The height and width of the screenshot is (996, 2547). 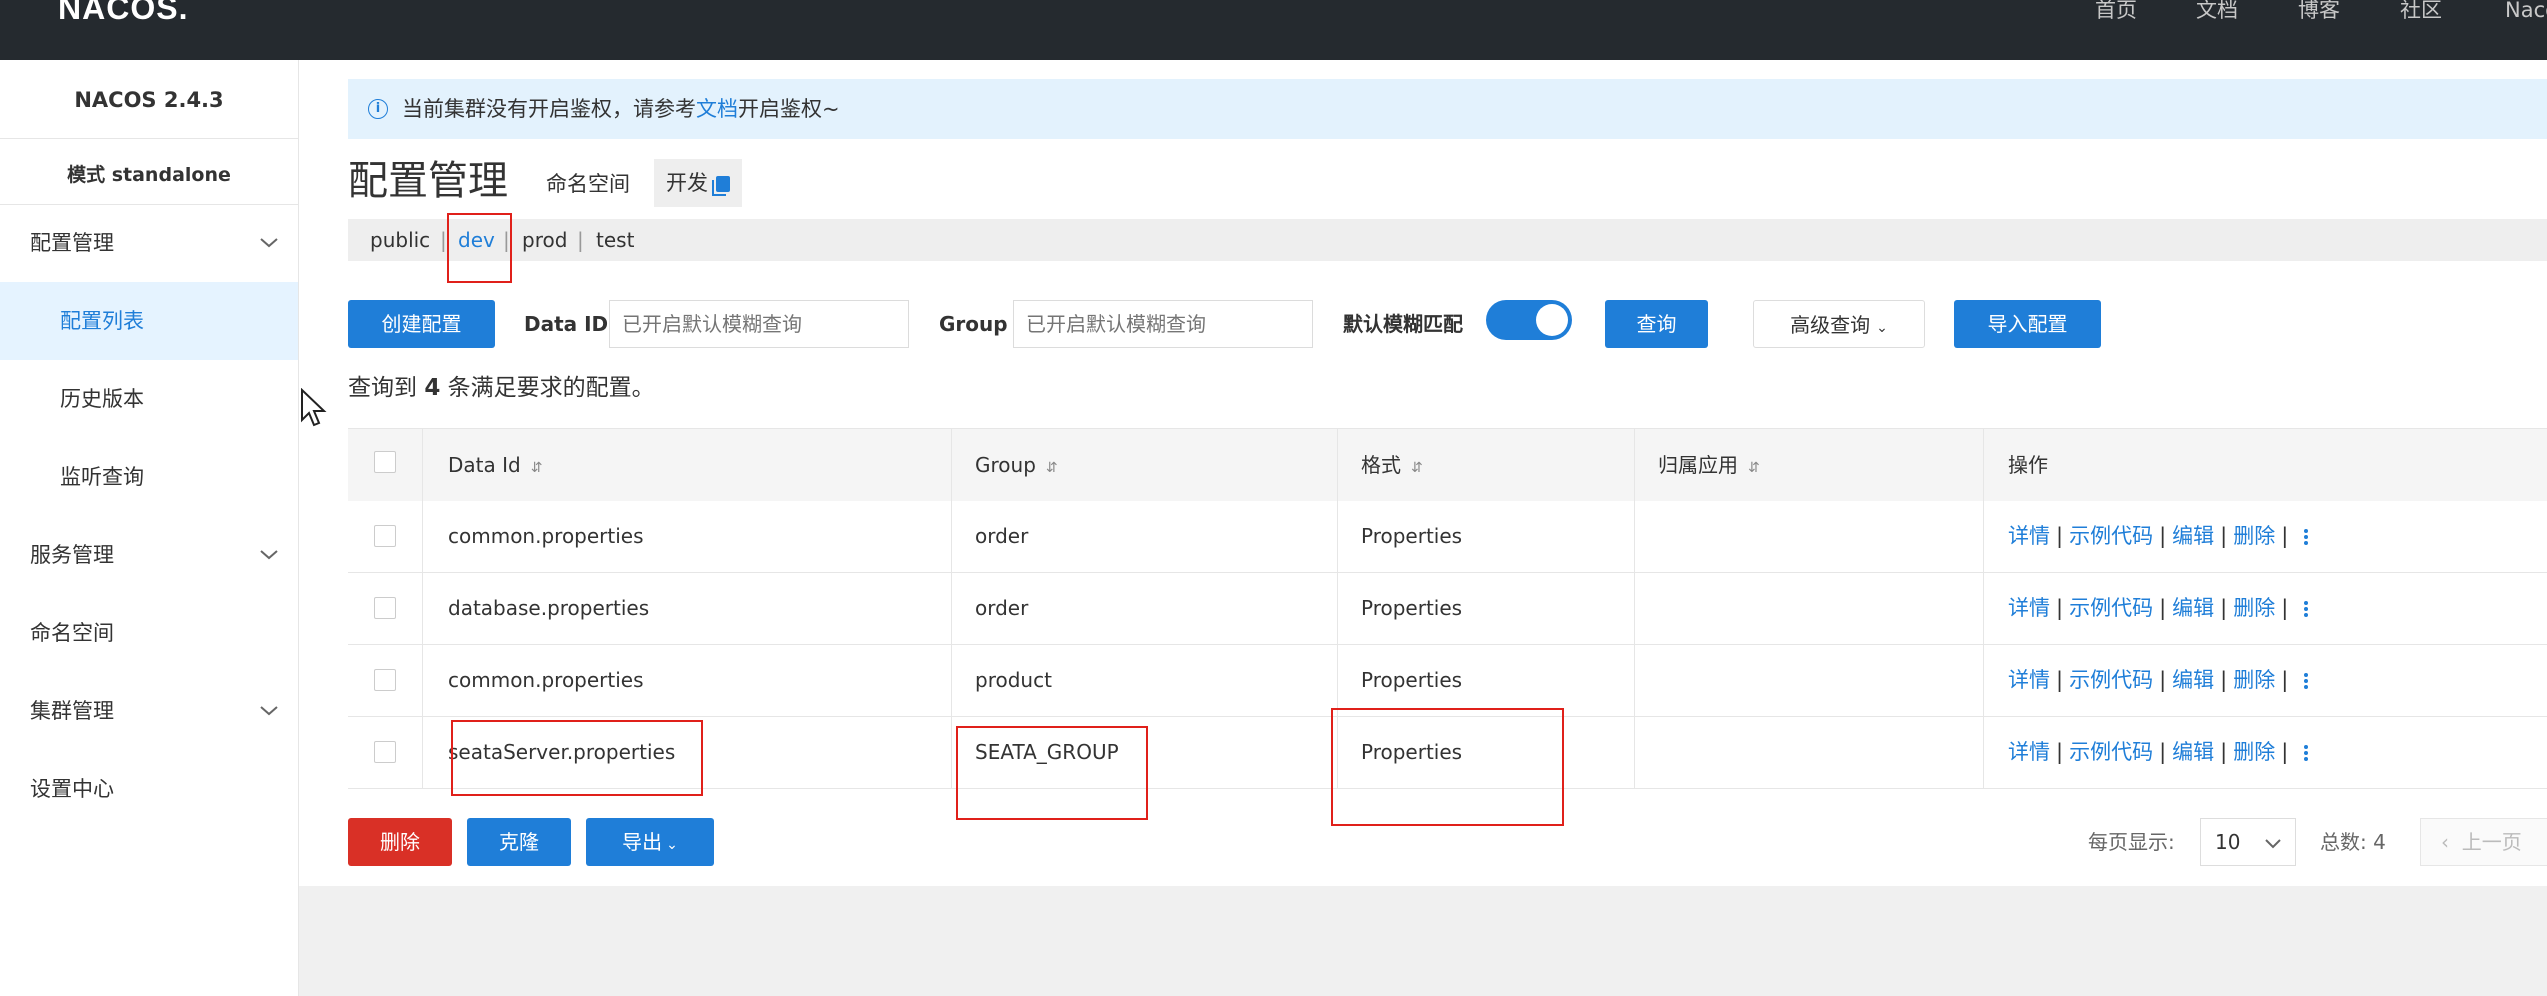 What do you see at coordinates (72, 243) in the screenshot?
I see `sidebar-item-label: 配置管理` at bounding box center [72, 243].